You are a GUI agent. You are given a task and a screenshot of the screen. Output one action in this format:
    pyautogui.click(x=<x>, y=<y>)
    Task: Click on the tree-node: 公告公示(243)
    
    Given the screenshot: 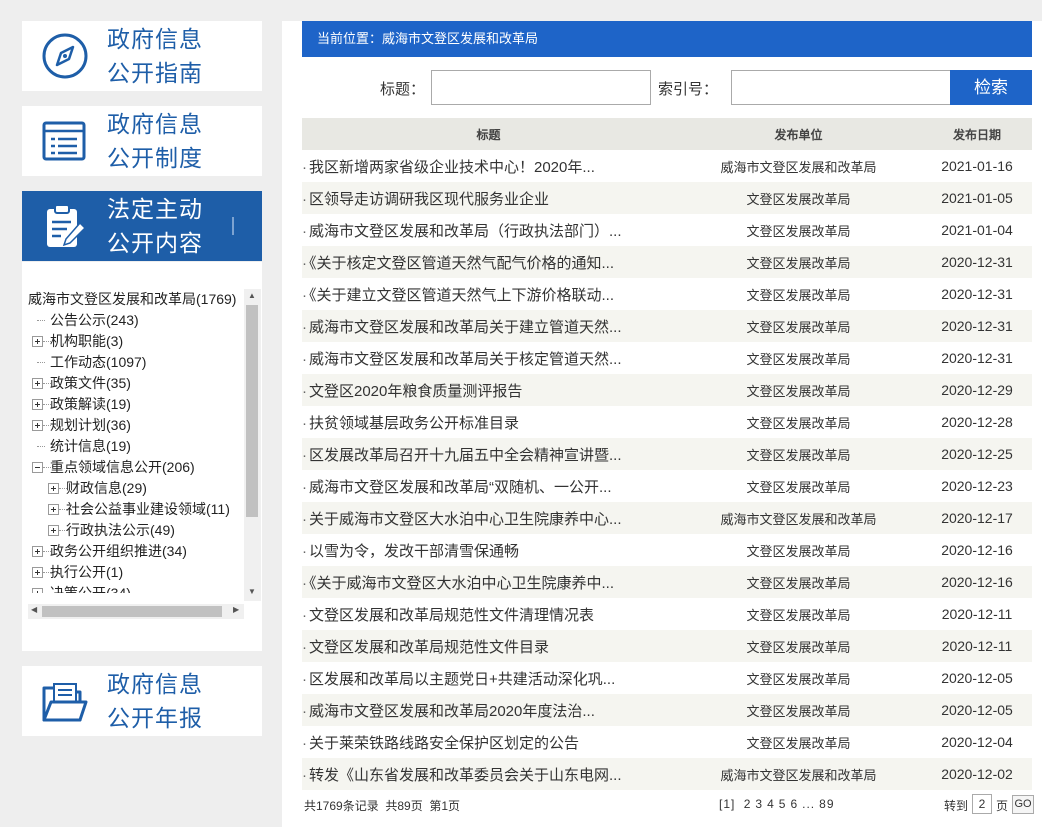 What is the action you would take?
    pyautogui.click(x=136, y=320)
    